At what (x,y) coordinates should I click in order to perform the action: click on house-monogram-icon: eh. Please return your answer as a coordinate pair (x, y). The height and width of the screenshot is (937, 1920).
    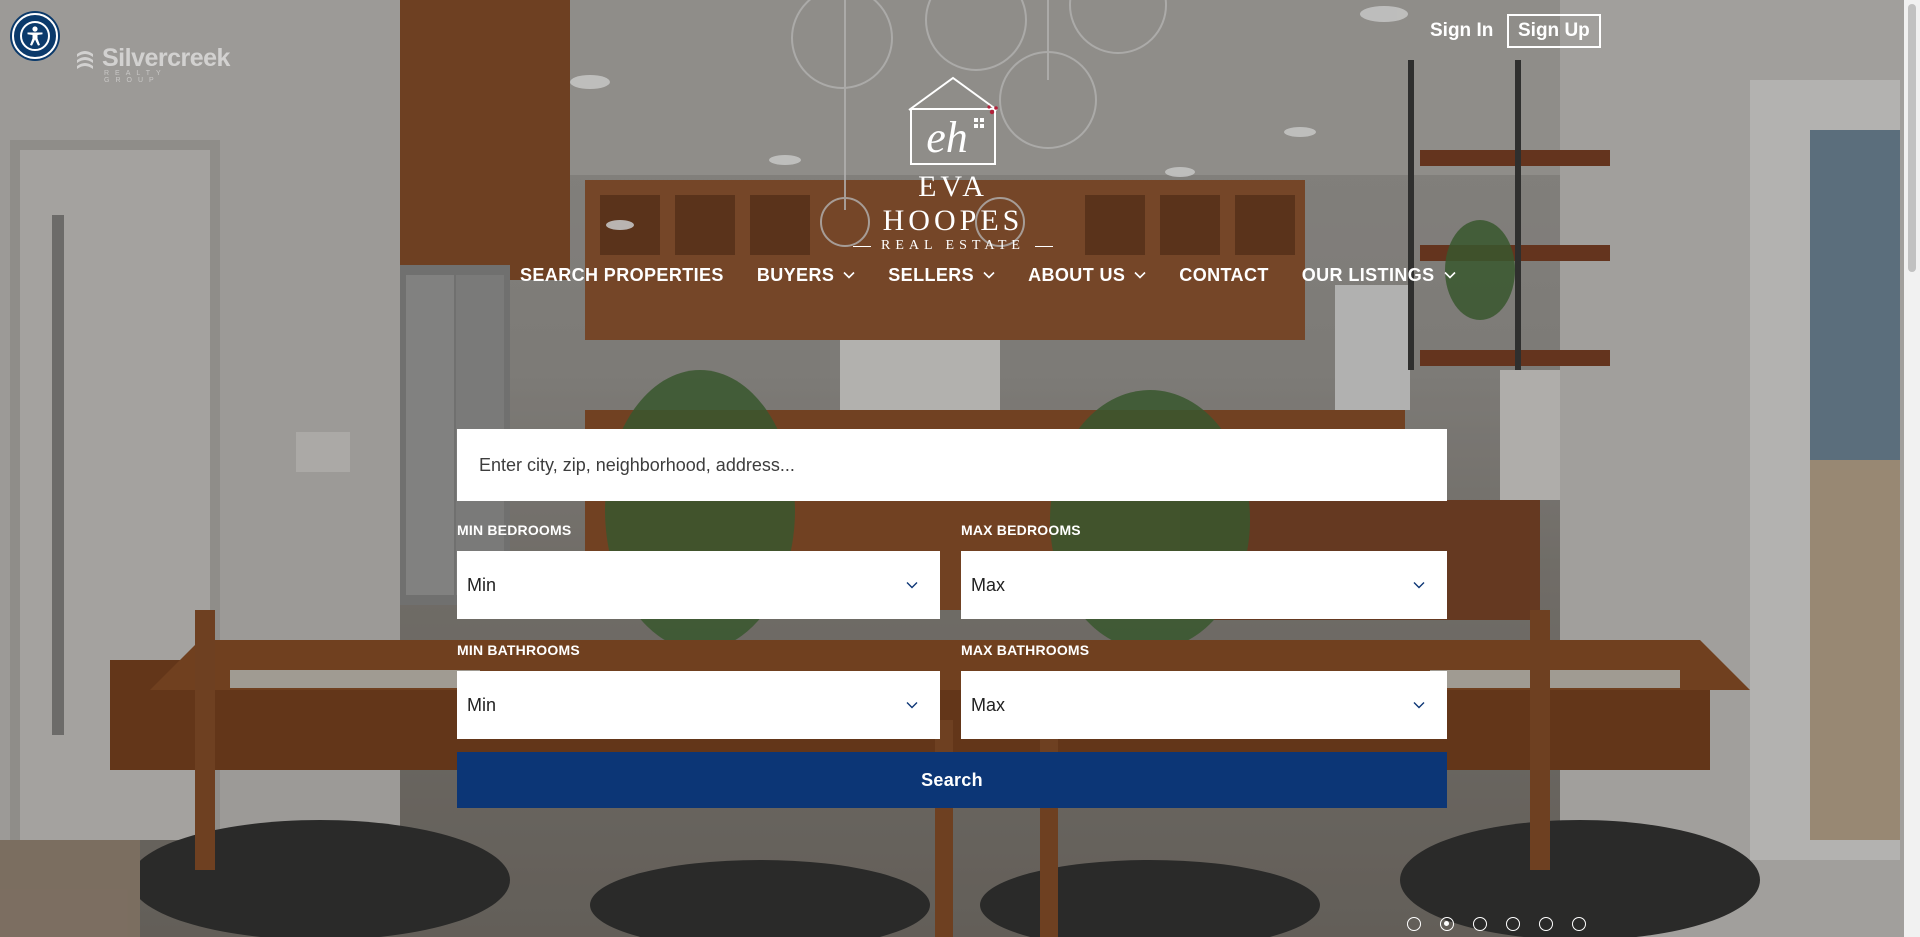
    Looking at the image, I should click on (953, 120).